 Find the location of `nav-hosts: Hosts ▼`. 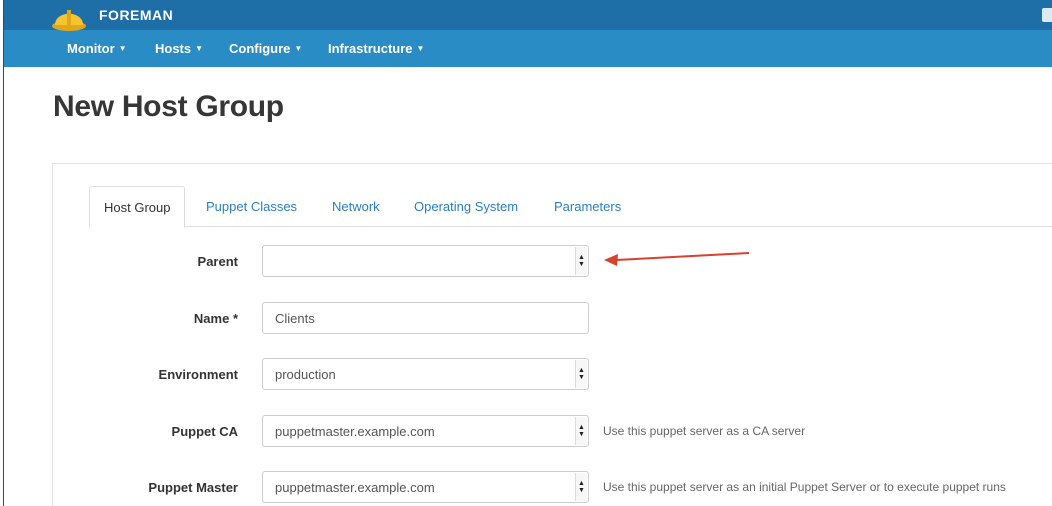

nav-hosts: Hosts ▼ is located at coordinates (179, 48).